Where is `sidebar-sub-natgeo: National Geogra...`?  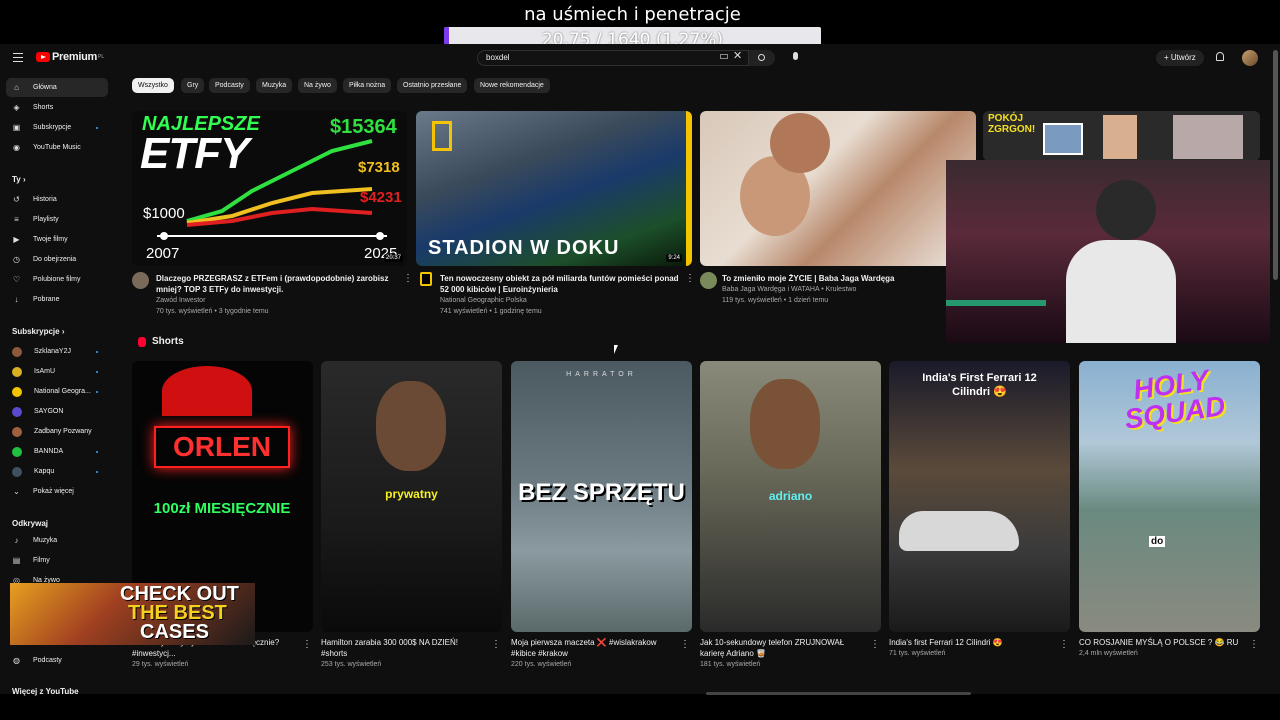 sidebar-sub-natgeo: National Geogra... is located at coordinates (57, 391).